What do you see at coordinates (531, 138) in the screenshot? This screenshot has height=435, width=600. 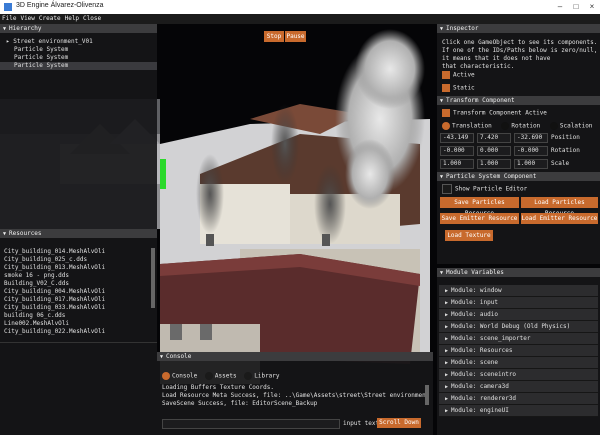 I see `position-z-field: -32.690` at bounding box center [531, 138].